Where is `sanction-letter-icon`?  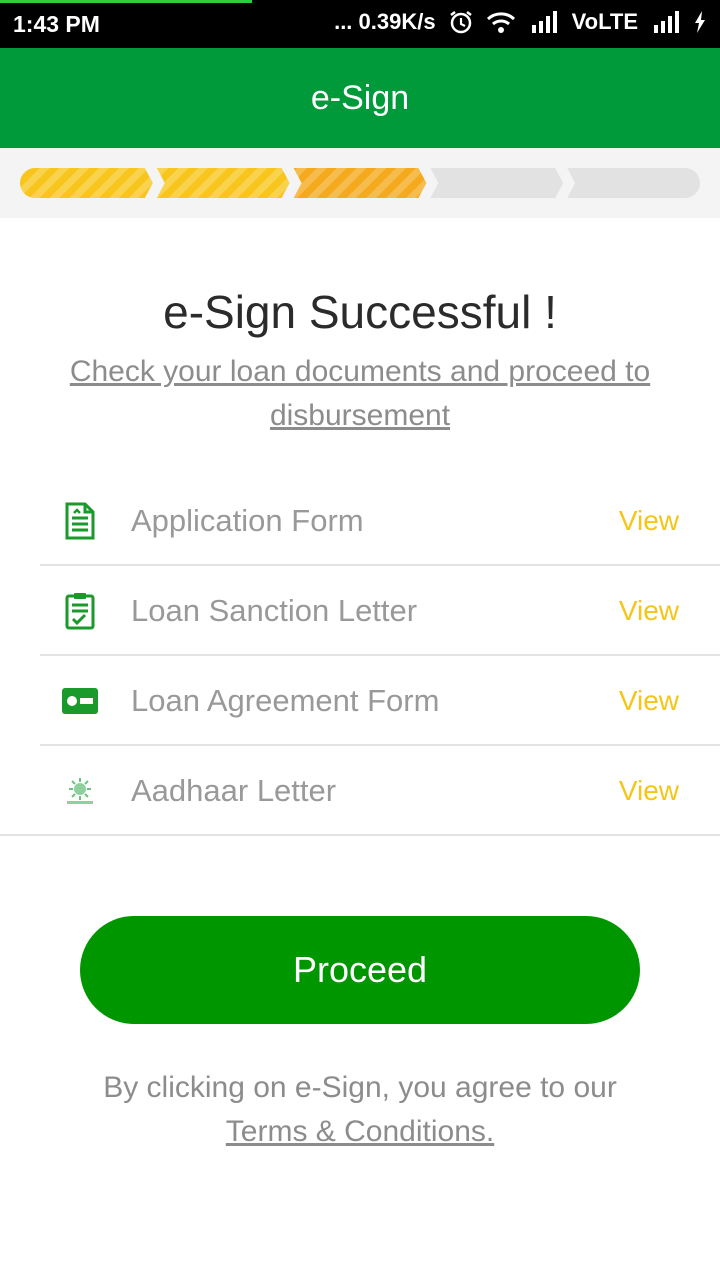 sanction-letter-icon is located at coordinates (80, 611).